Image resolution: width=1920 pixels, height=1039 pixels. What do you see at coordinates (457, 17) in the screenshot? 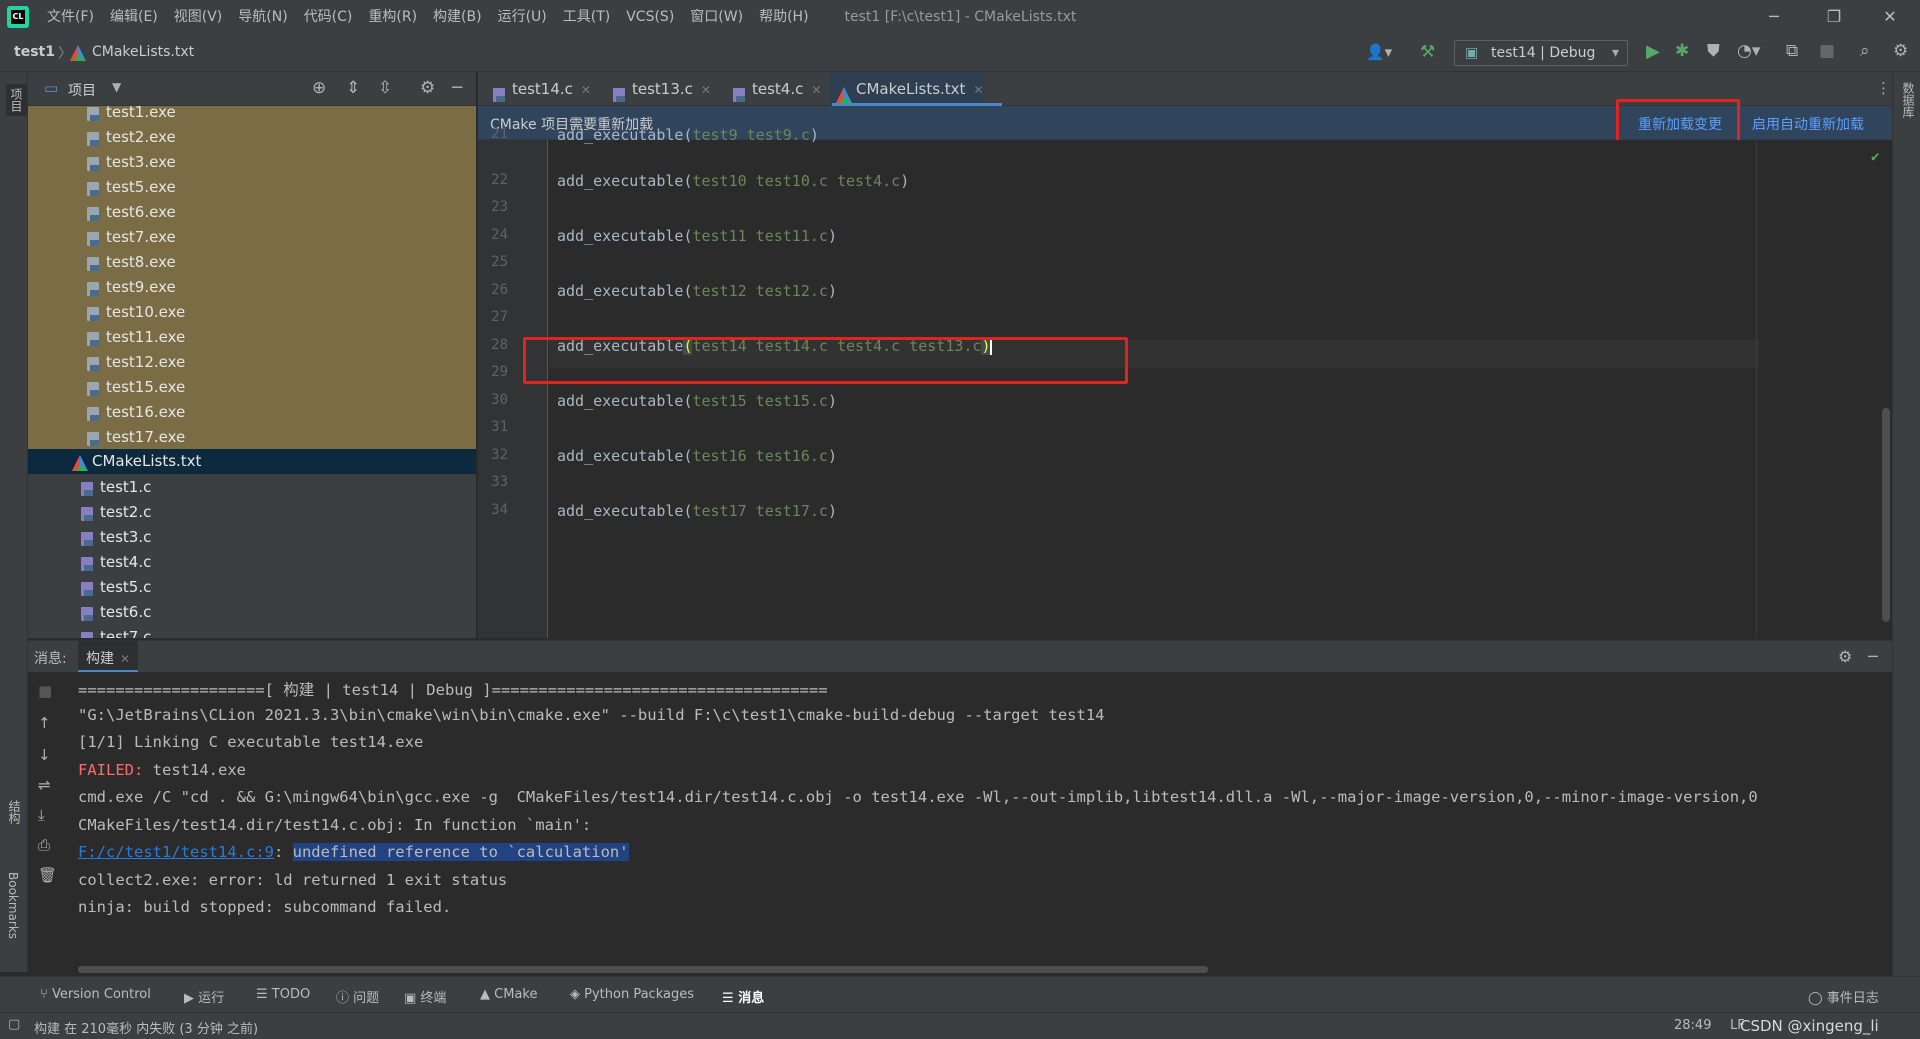
I see `menu-item: 构建(B)` at bounding box center [457, 17].